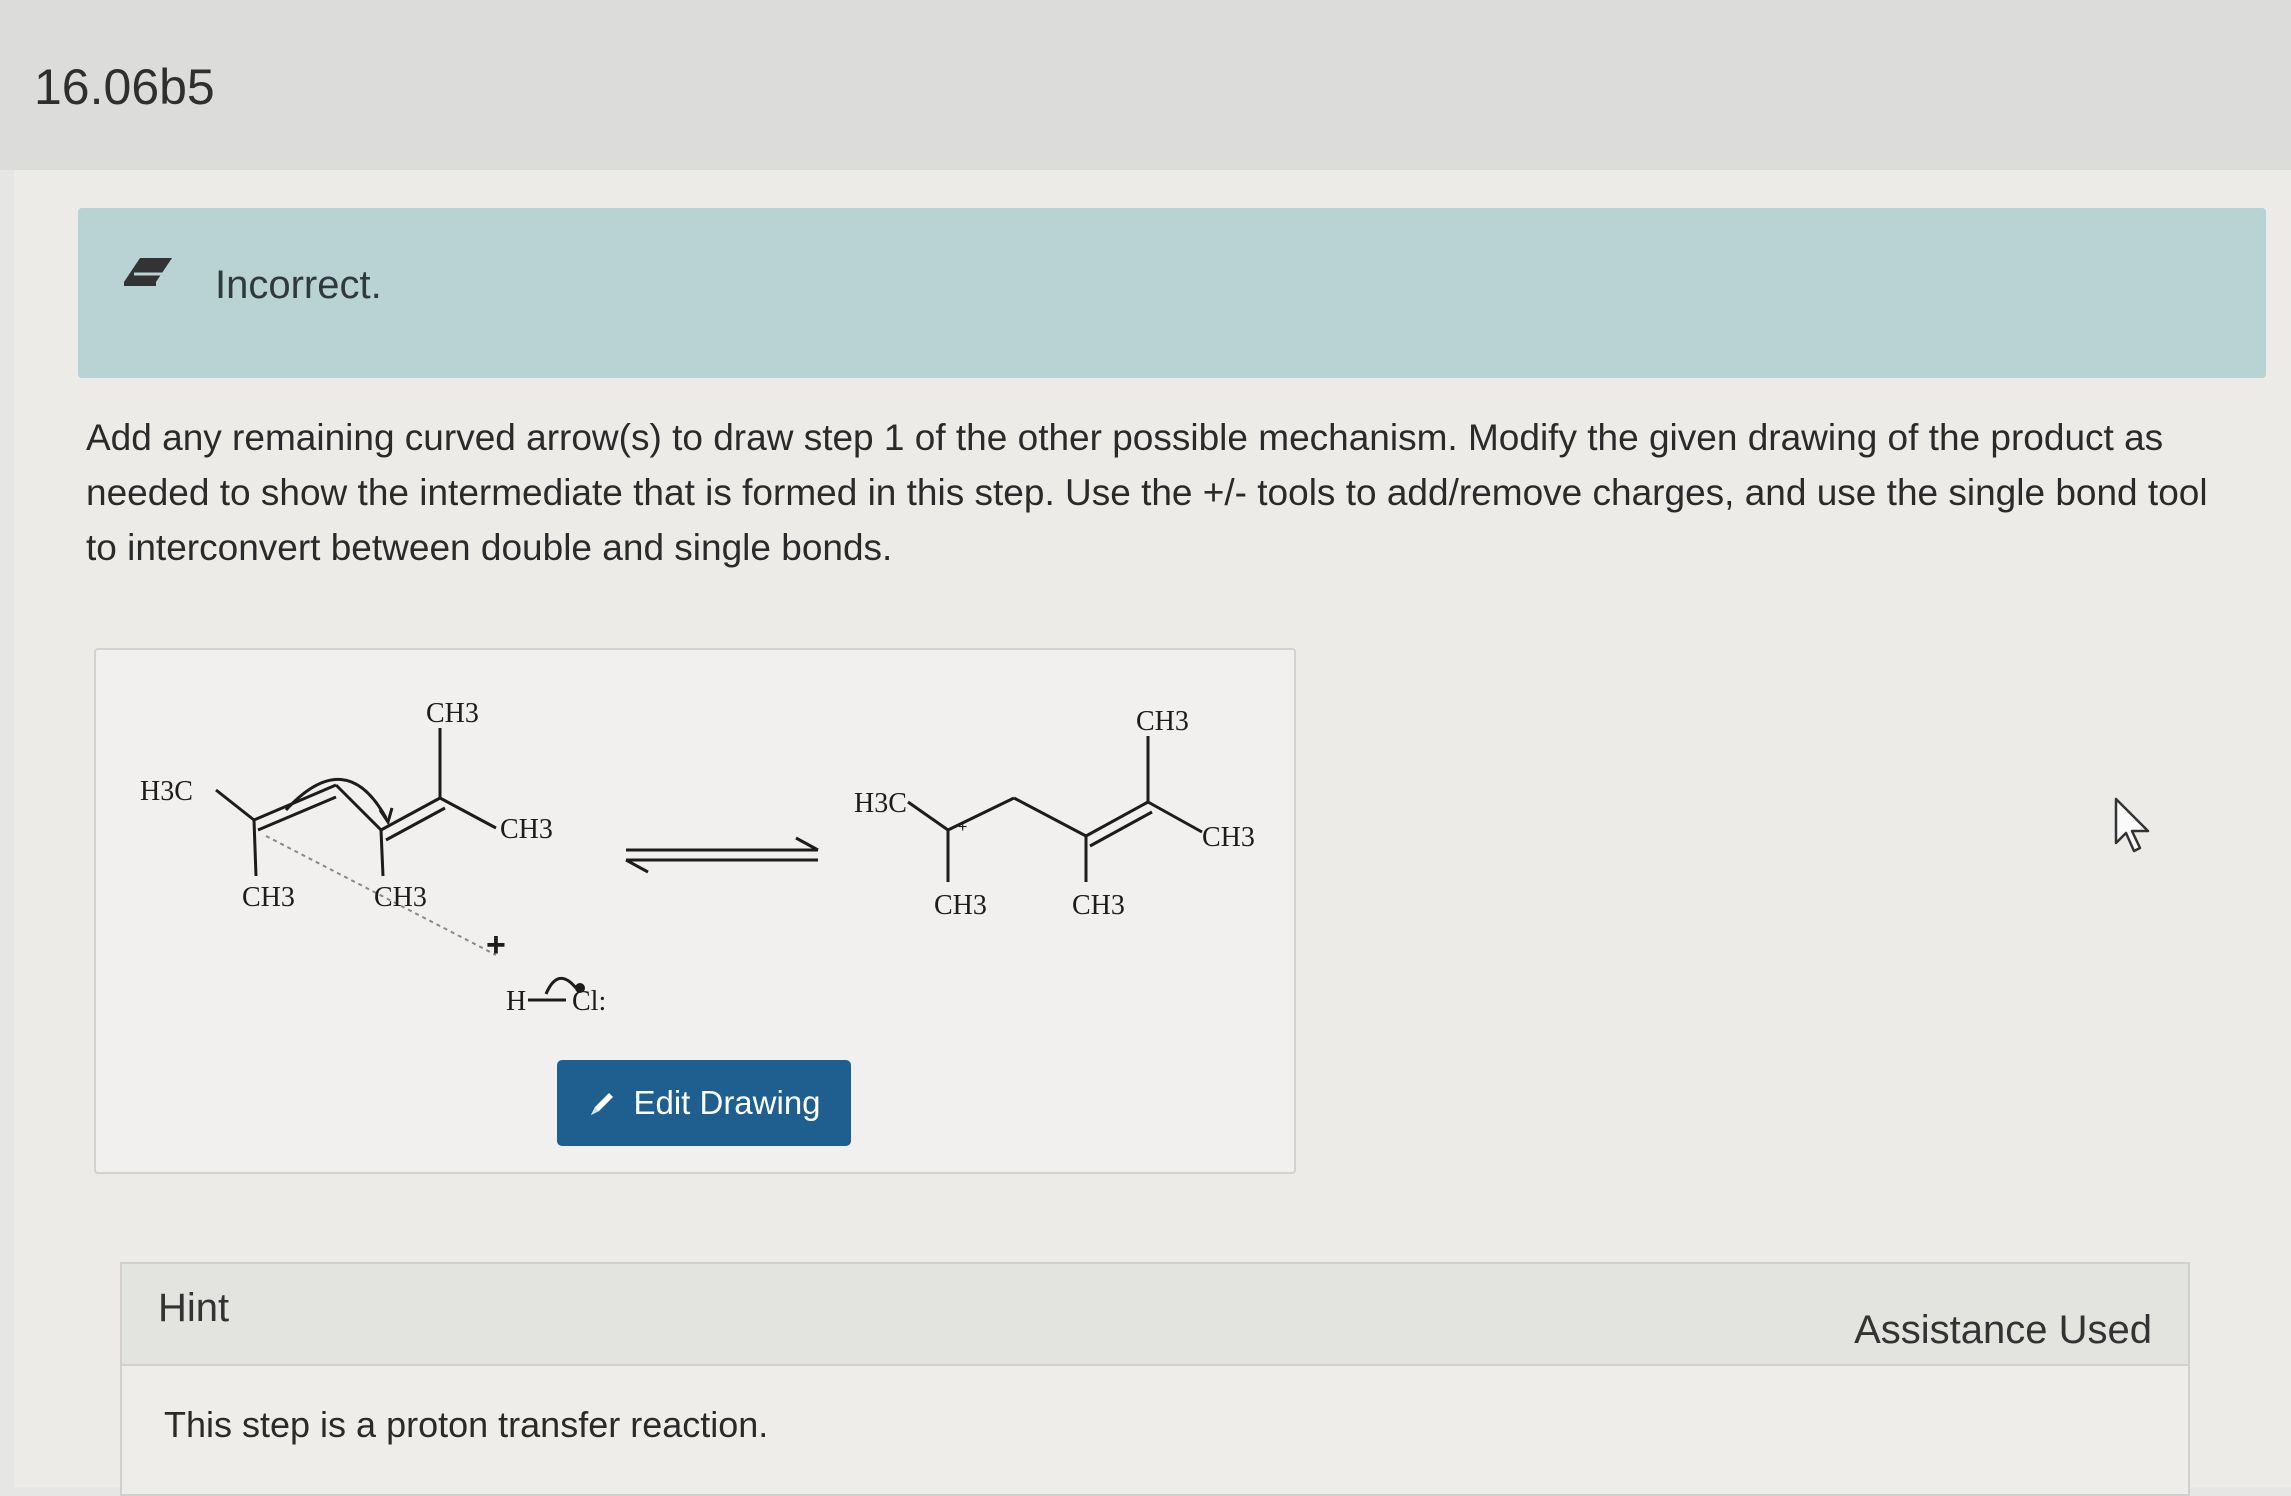 The width and height of the screenshot is (2291, 1496). Describe the element at coordinates (166, 791) in the screenshot. I see `reactant-label-h3c: H3C` at that location.